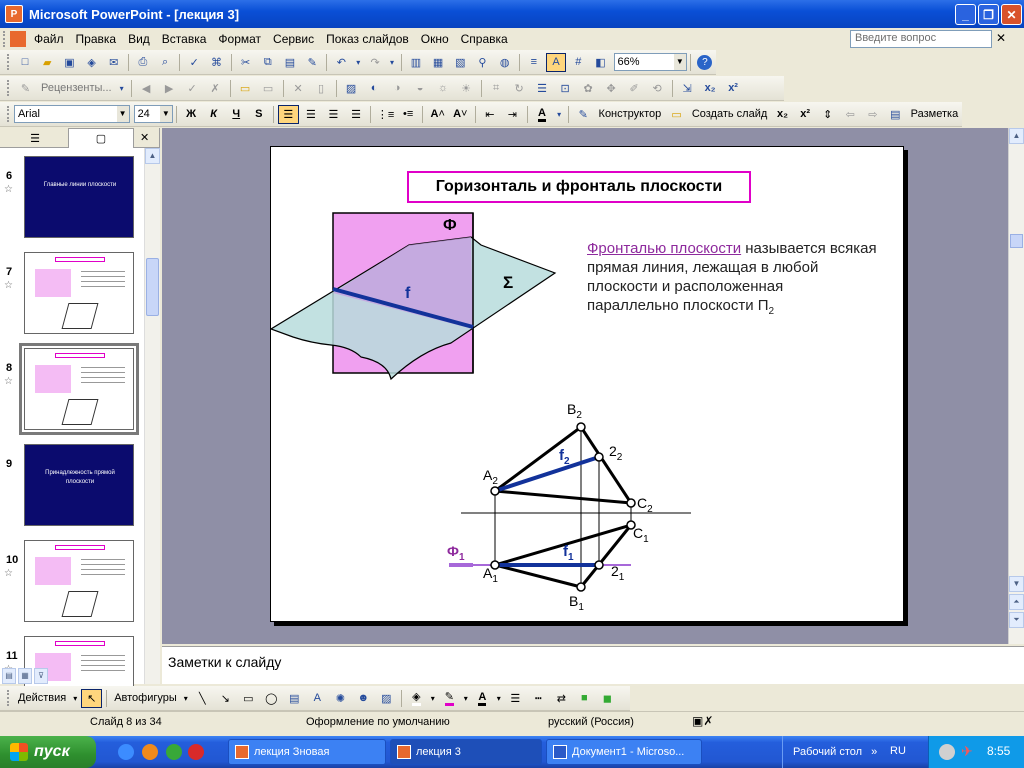  Describe the element at coordinates (169, 88) in the screenshot. I see `next-item-icon: ▶` at that location.